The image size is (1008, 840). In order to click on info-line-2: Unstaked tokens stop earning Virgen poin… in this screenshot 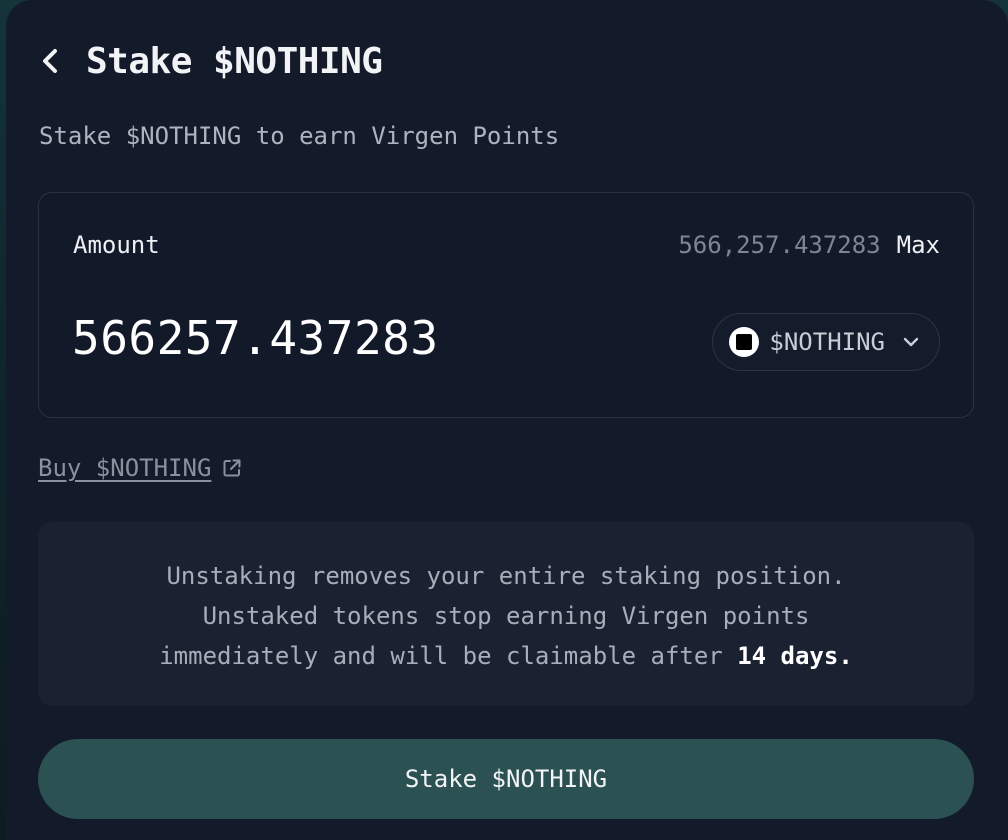, I will do `click(506, 616)`.